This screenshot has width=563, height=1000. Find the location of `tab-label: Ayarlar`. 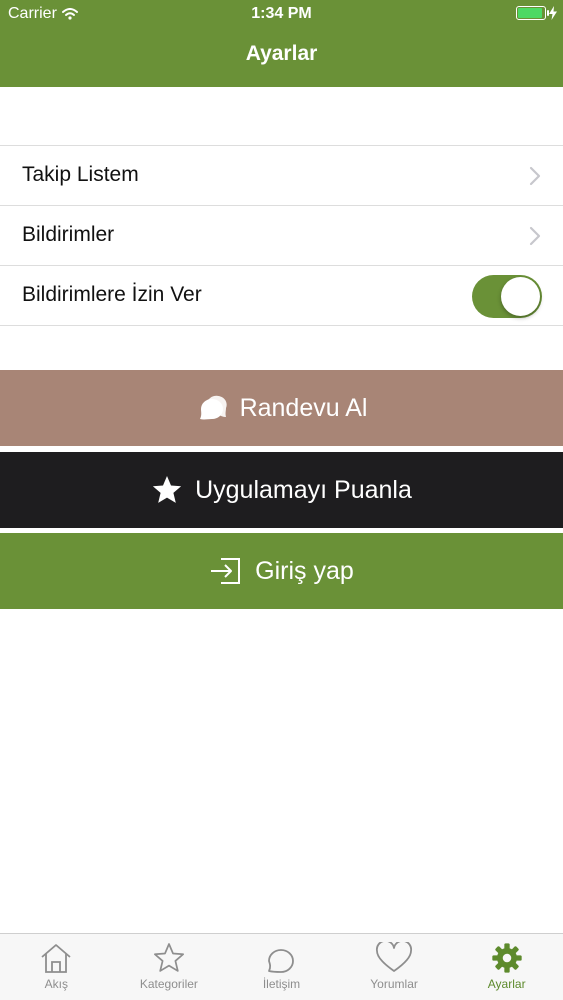

tab-label: Ayarlar is located at coordinates (506, 984).